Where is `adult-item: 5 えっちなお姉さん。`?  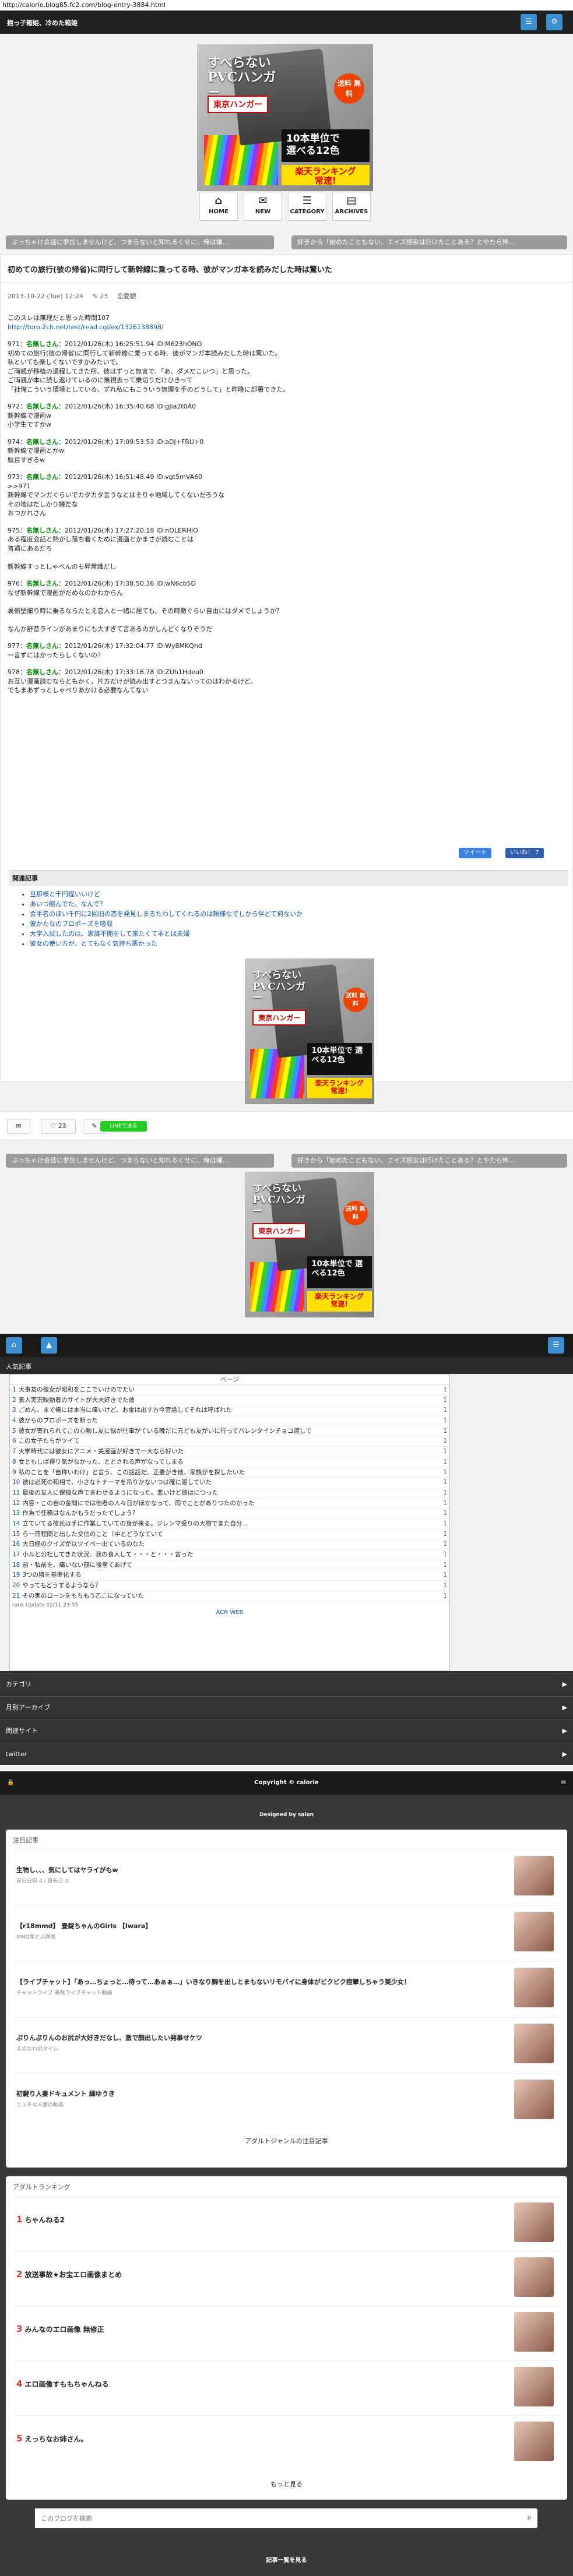 adult-item: 5 えっちなお姉さん。 is located at coordinates (287, 2440).